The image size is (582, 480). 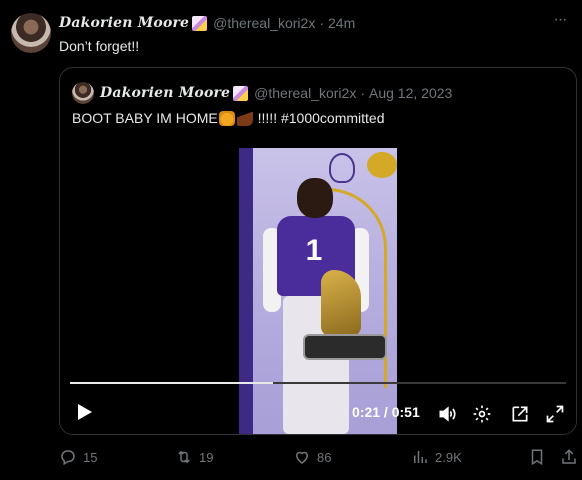 What do you see at coordinates (405, 412) in the screenshot?
I see `time-total: 0:51` at bounding box center [405, 412].